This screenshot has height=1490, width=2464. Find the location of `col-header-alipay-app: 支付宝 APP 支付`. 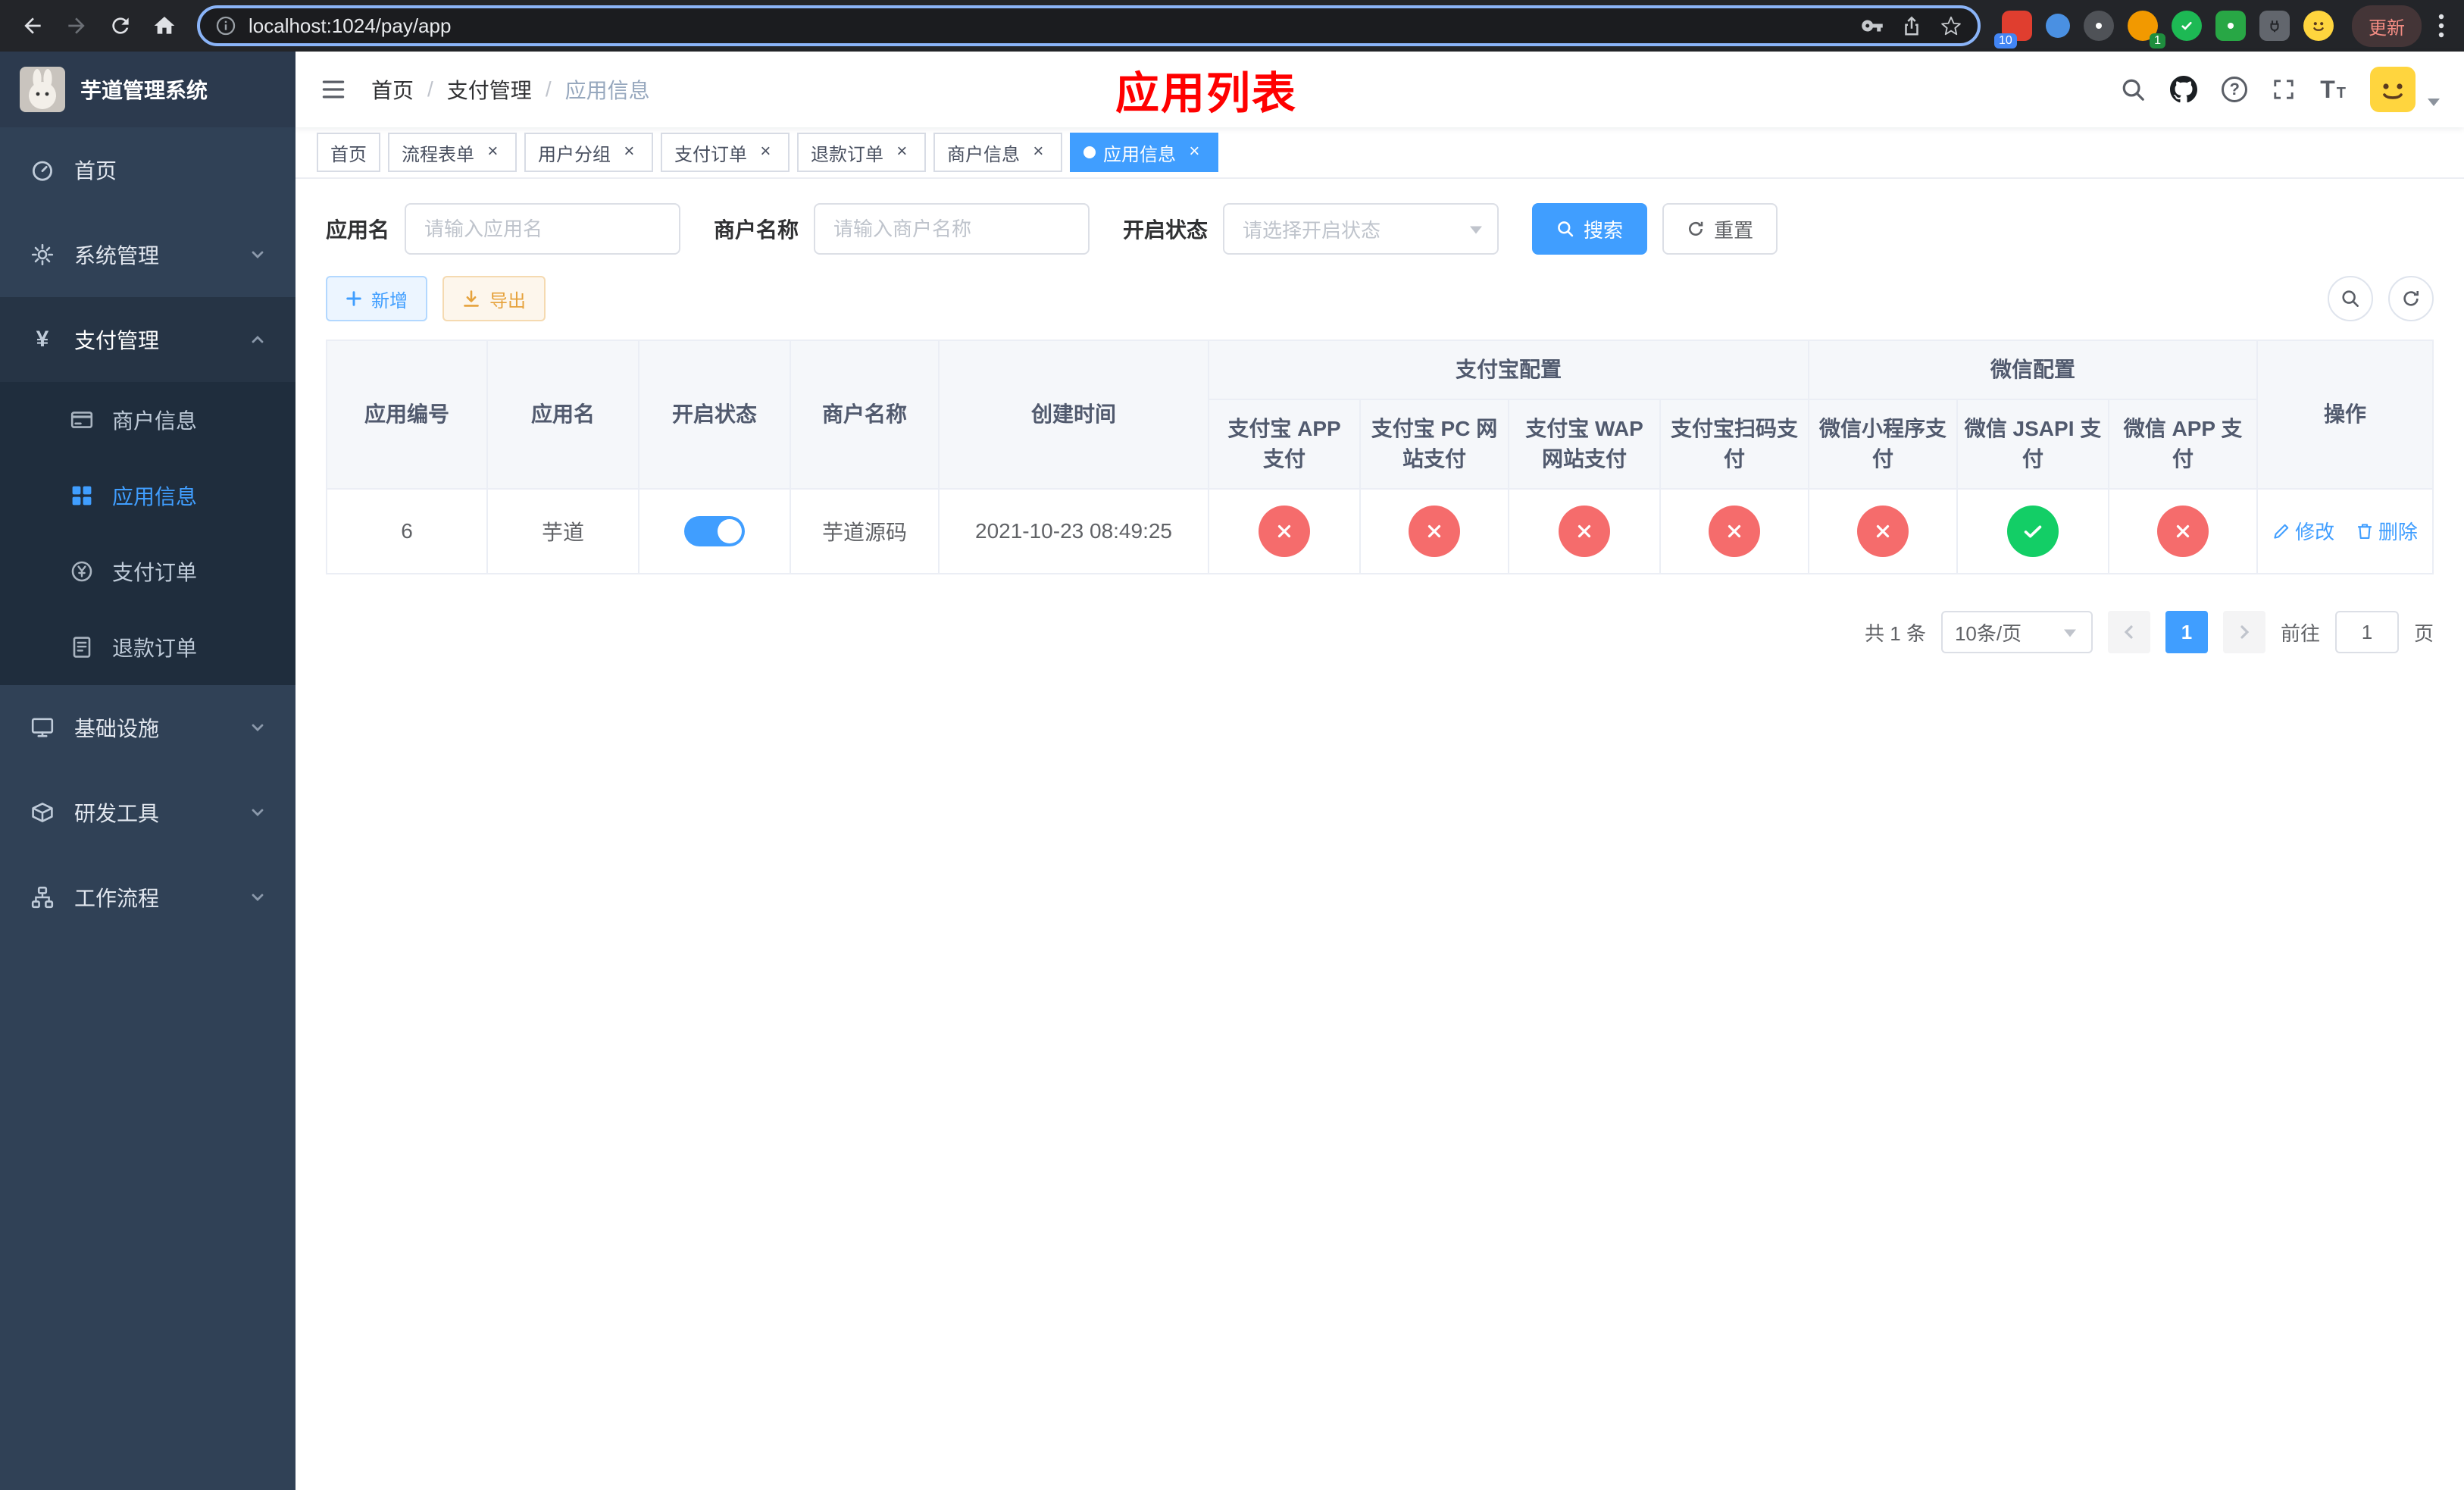

col-header-alipay-app: 支付宝 APP 支付 is located at coordinates (1284, 445).